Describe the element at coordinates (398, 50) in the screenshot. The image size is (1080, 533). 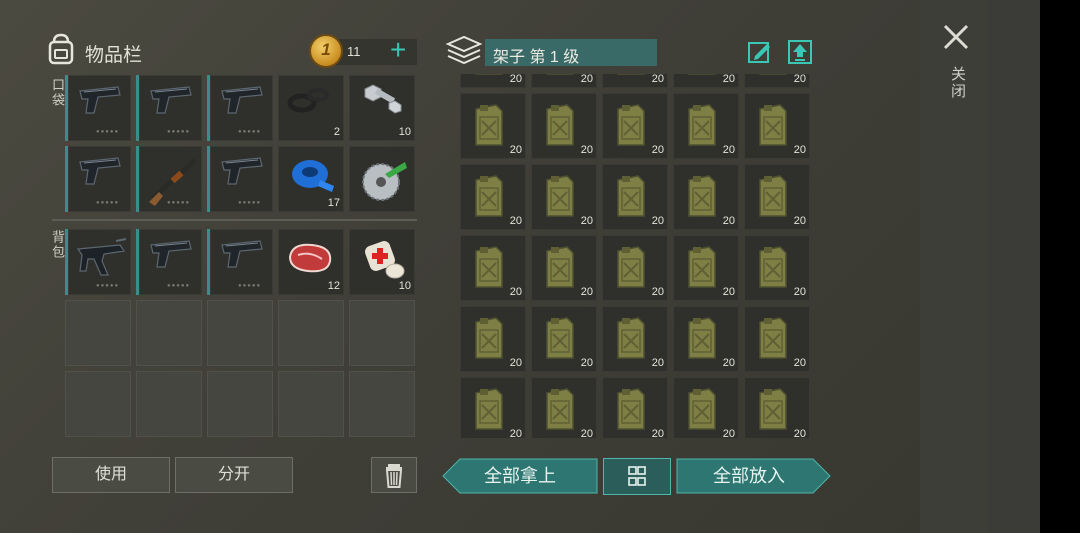
I see `add-coins-button: +` at that location.